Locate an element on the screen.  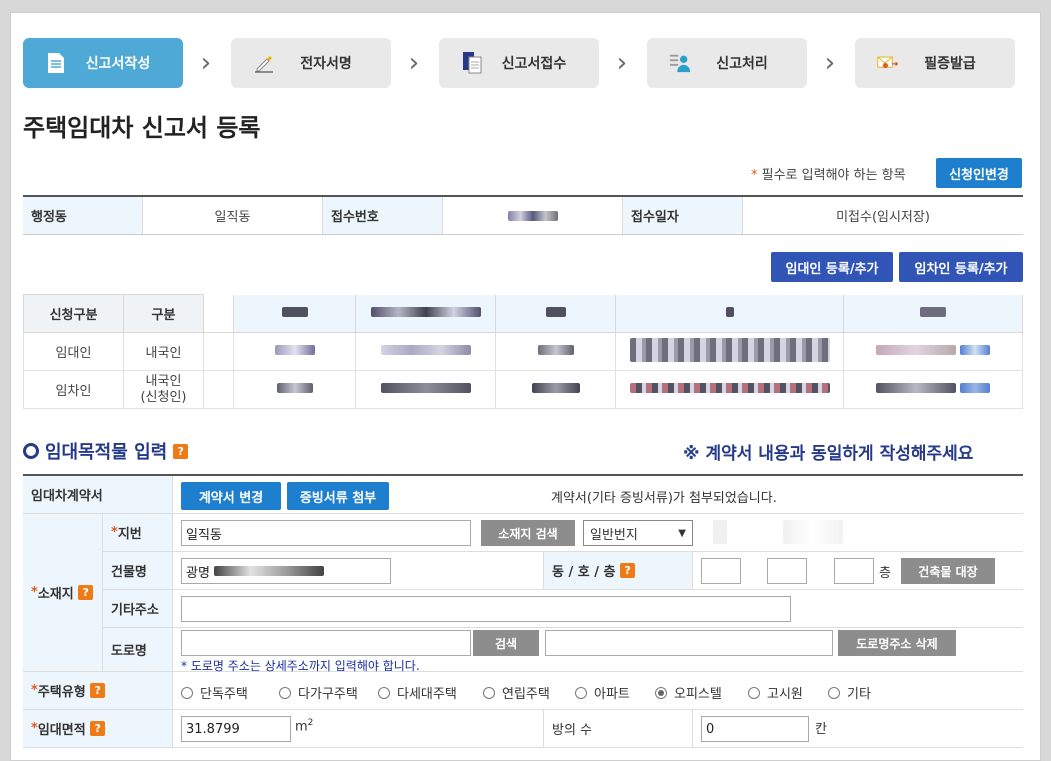
column-header: 신청구분 is located at coordinates (73, 313).